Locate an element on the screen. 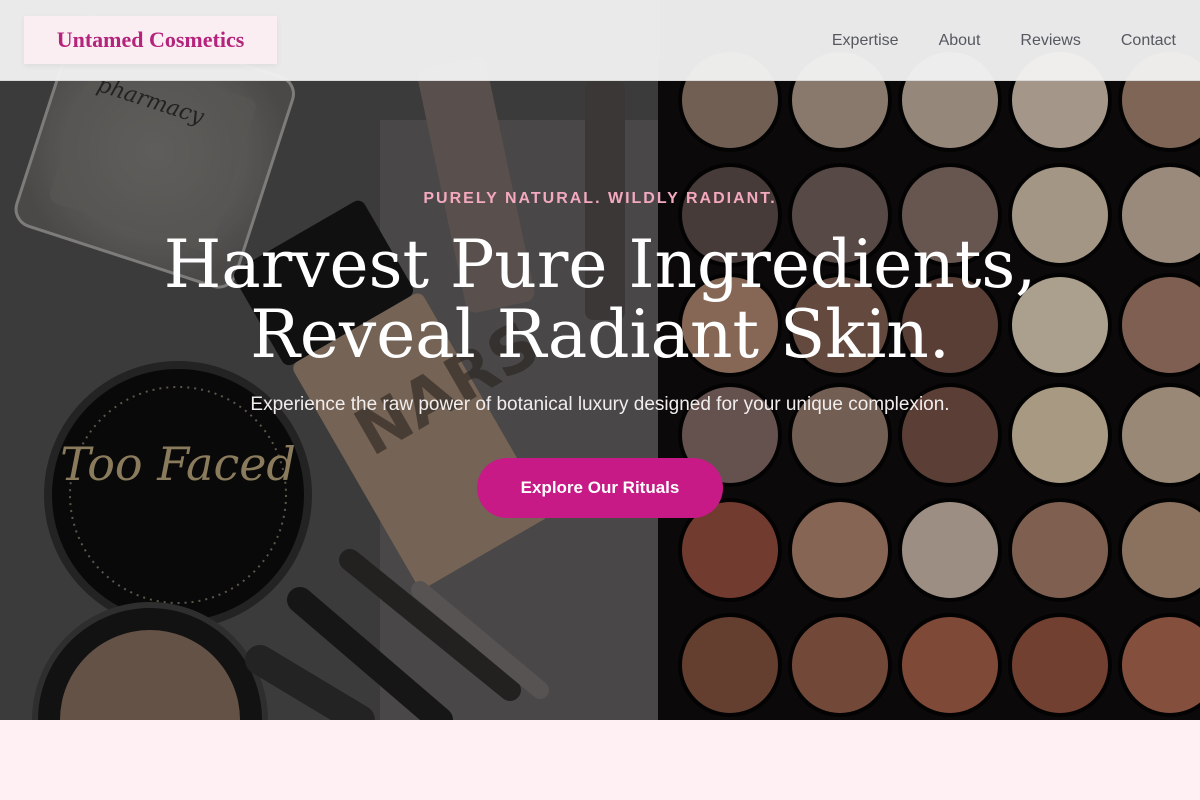 This screenshot has width=1200, height=800. nav-link-contact: Contact is located at coordinates (1148, 41).